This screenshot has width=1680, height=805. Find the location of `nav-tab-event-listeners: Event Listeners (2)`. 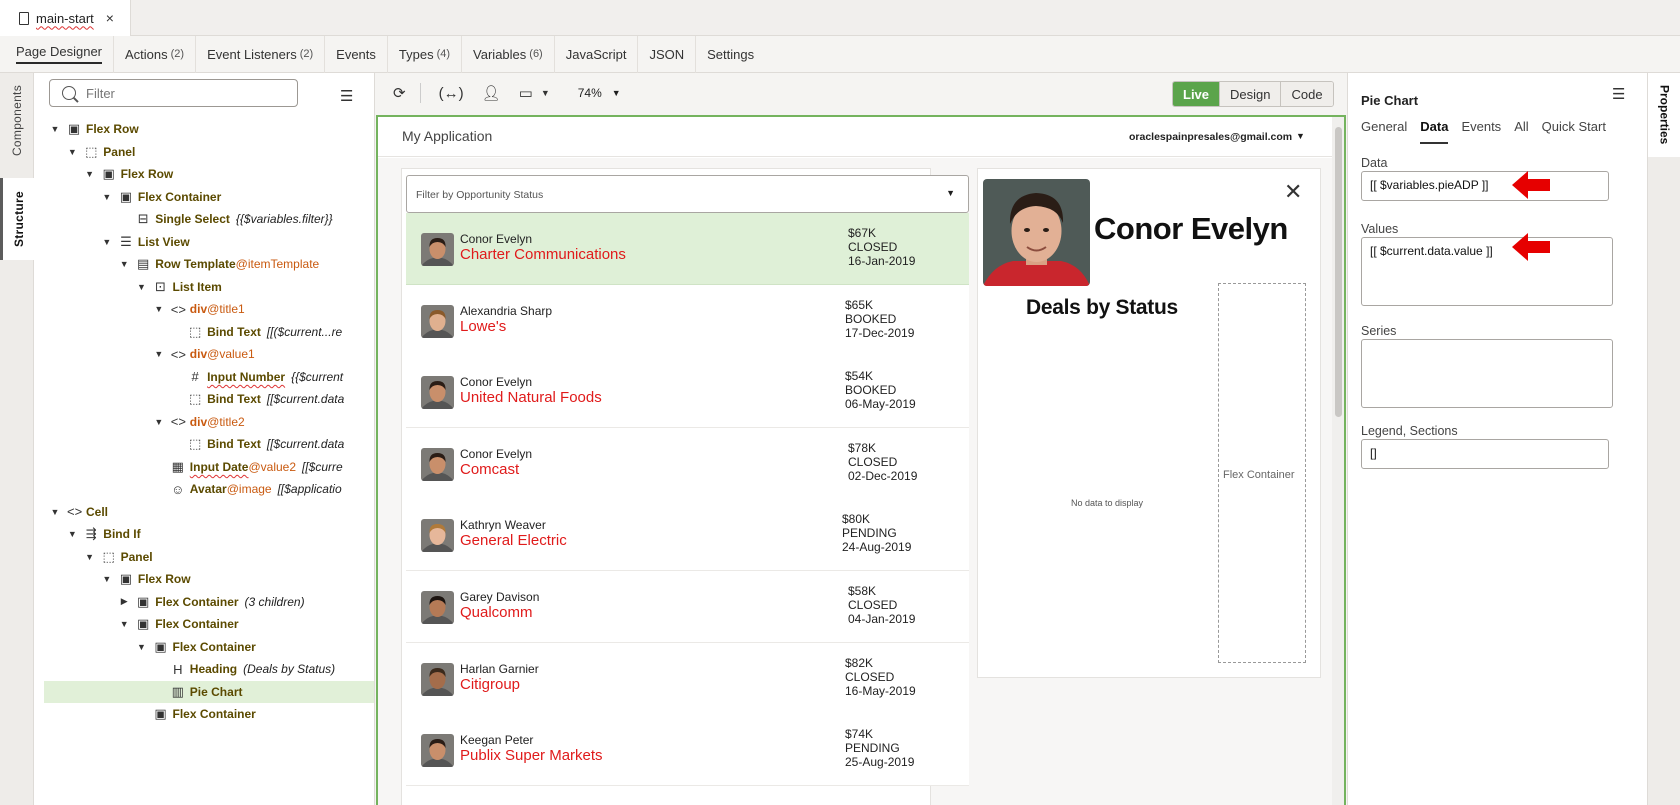

nav-tab-event-listeners: Event Listeners (2) is located at coordinates (261, 54).